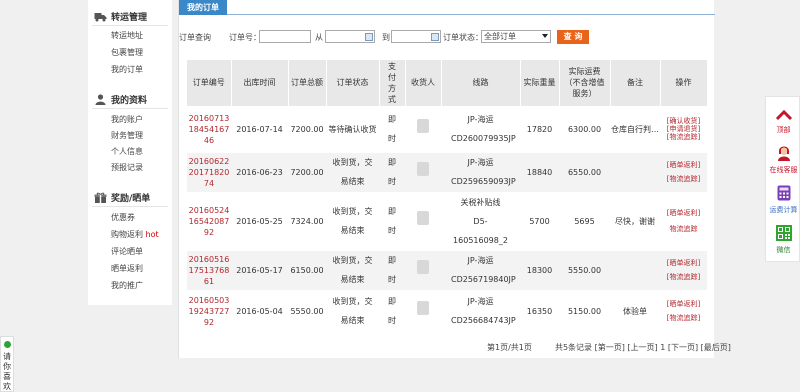 Image resolution: width=800 pixels, height=392 pixels. What do you see at coordinates (209, 128) in the screenshot?
I see `order-id-link: 201607131845416746` at bounding box center [209, 128].